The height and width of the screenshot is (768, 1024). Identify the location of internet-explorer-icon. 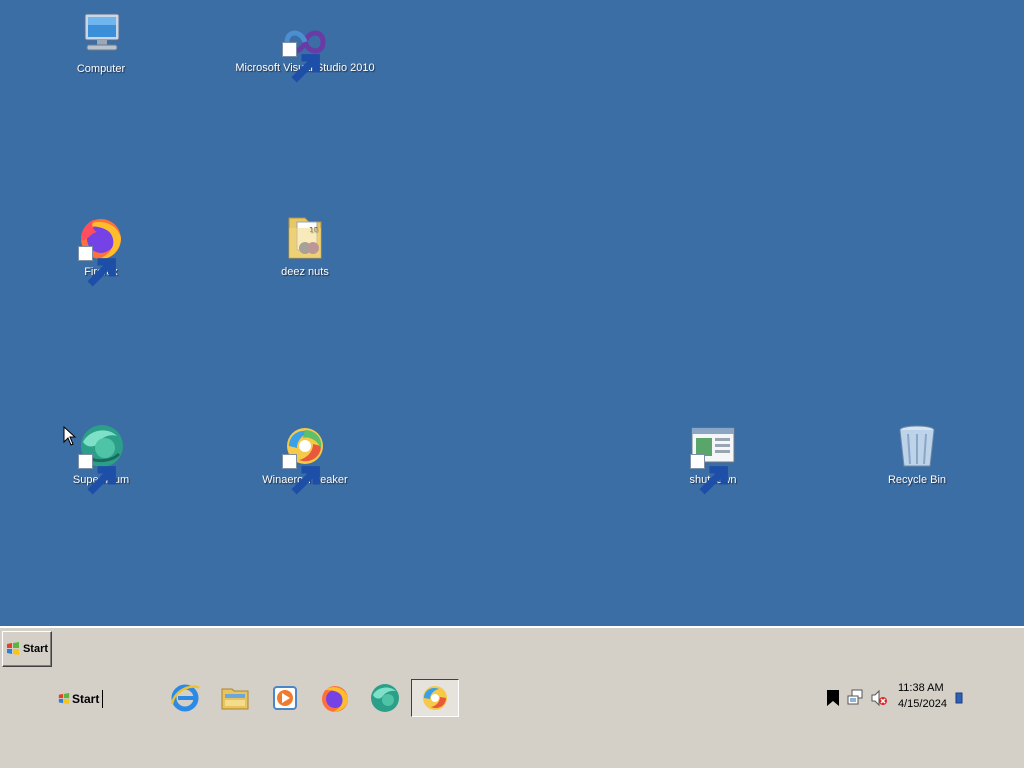
(185, 698).